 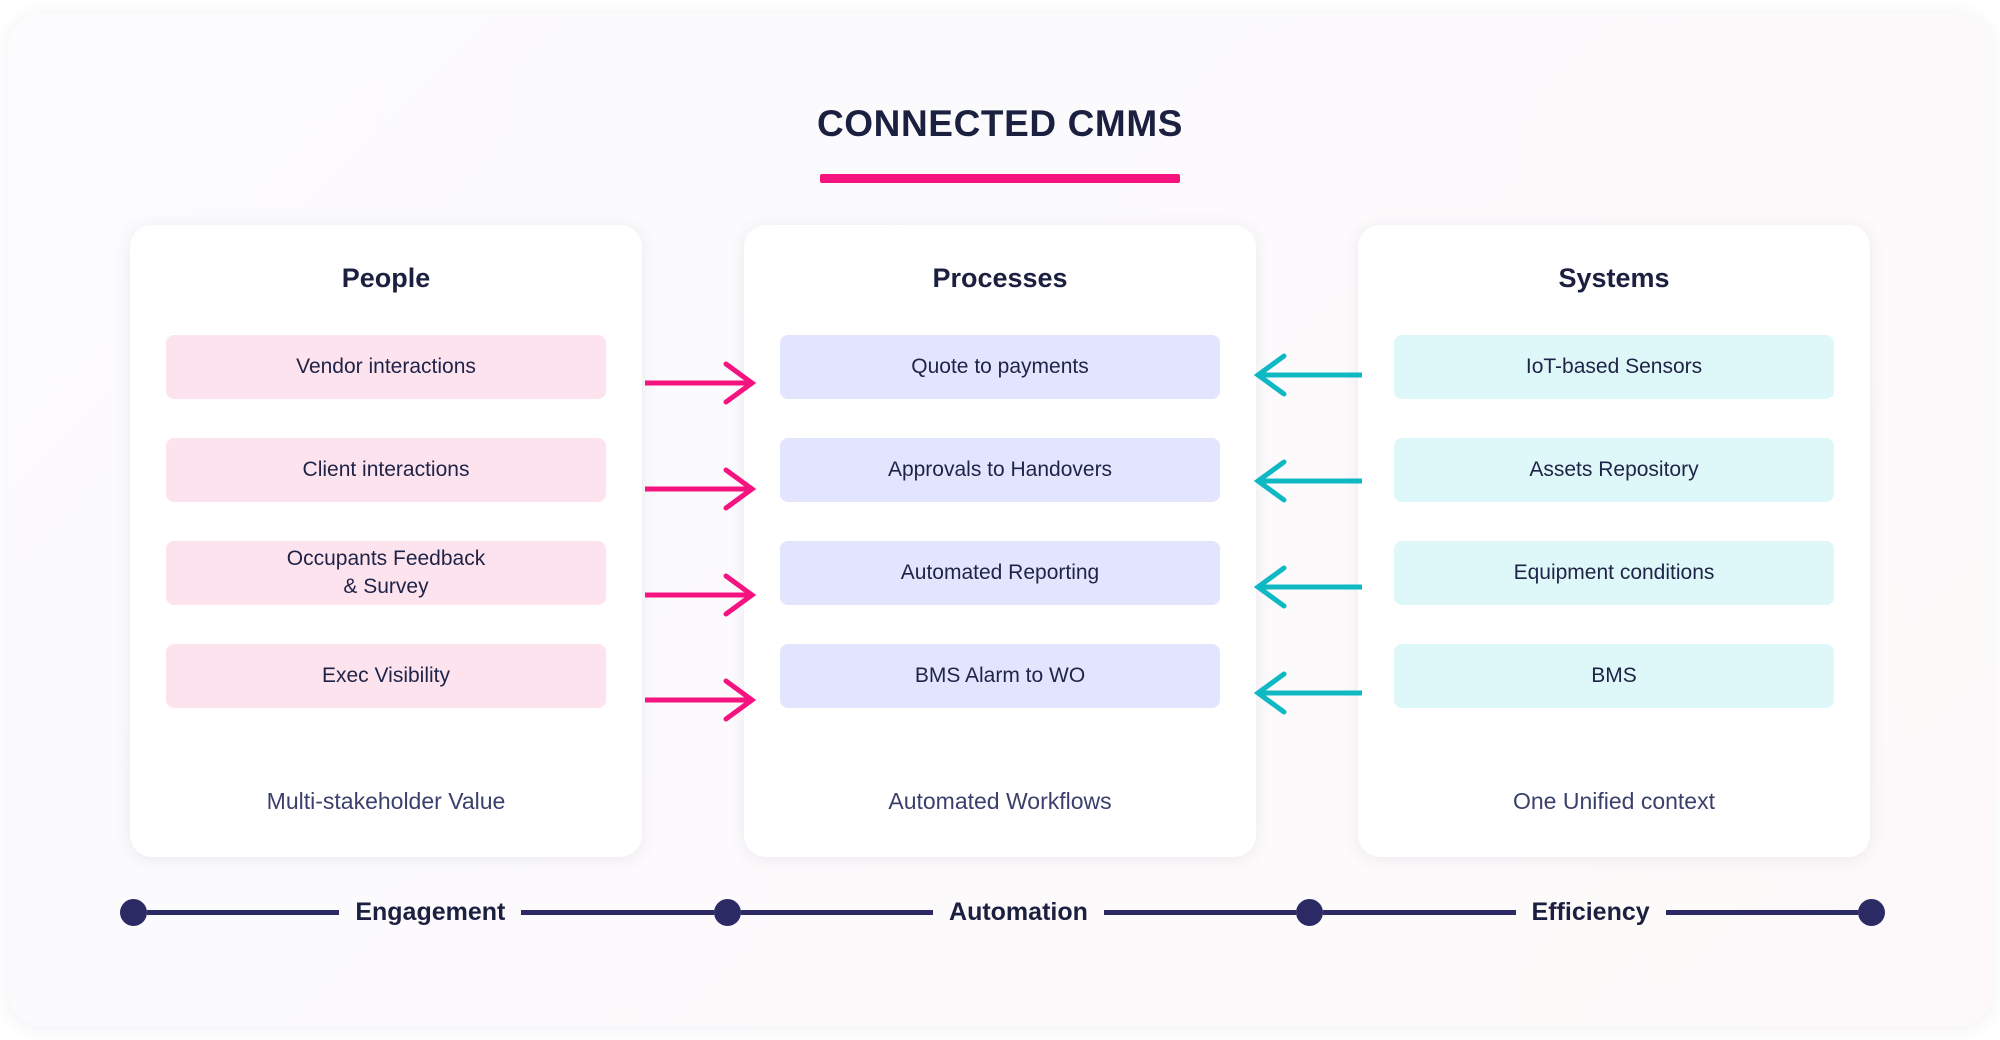 I want to click on pill-processes-3: BMS Alarm to WO, so click(x=1000, y=676).